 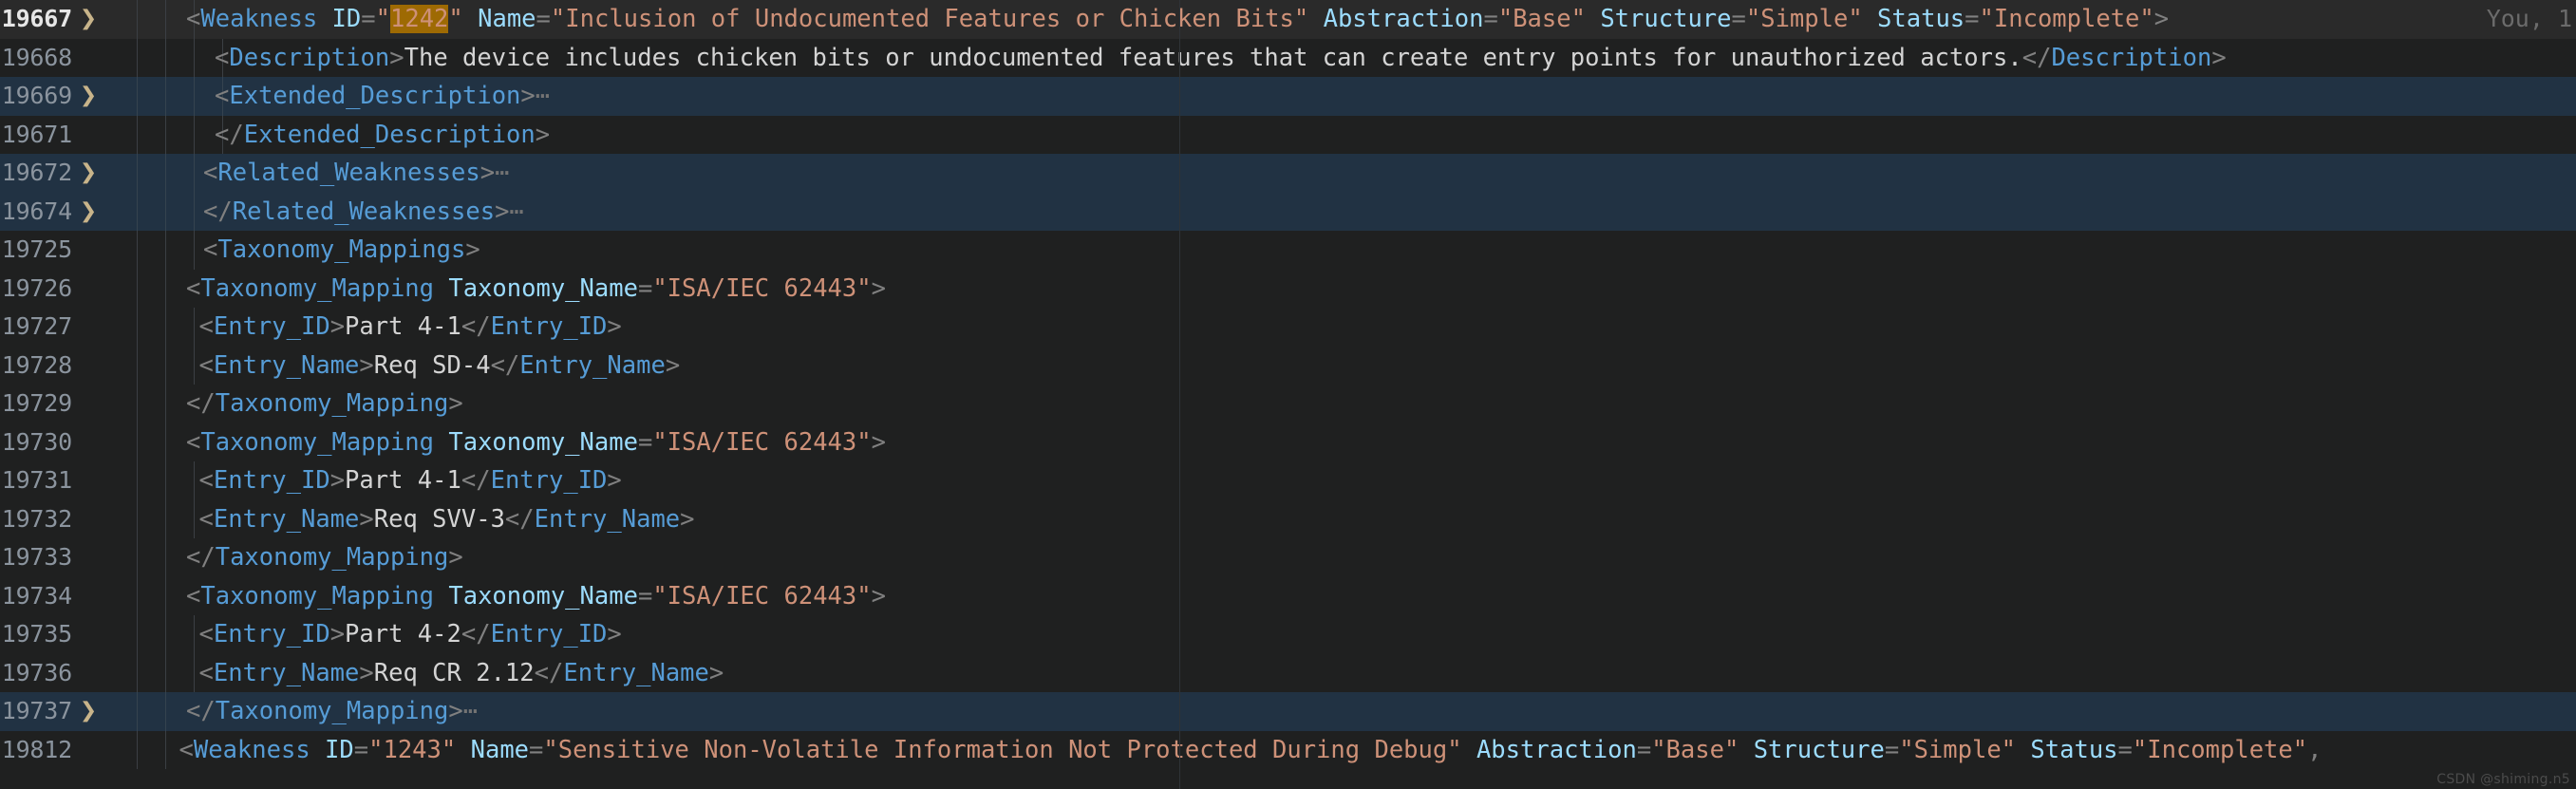 What do you see at coordinates (1352, 365) in the screenshot?
I see `code-content: <Entry_Name>Req SD-4</Entry_Name>` at bounding box center [1352, 365].